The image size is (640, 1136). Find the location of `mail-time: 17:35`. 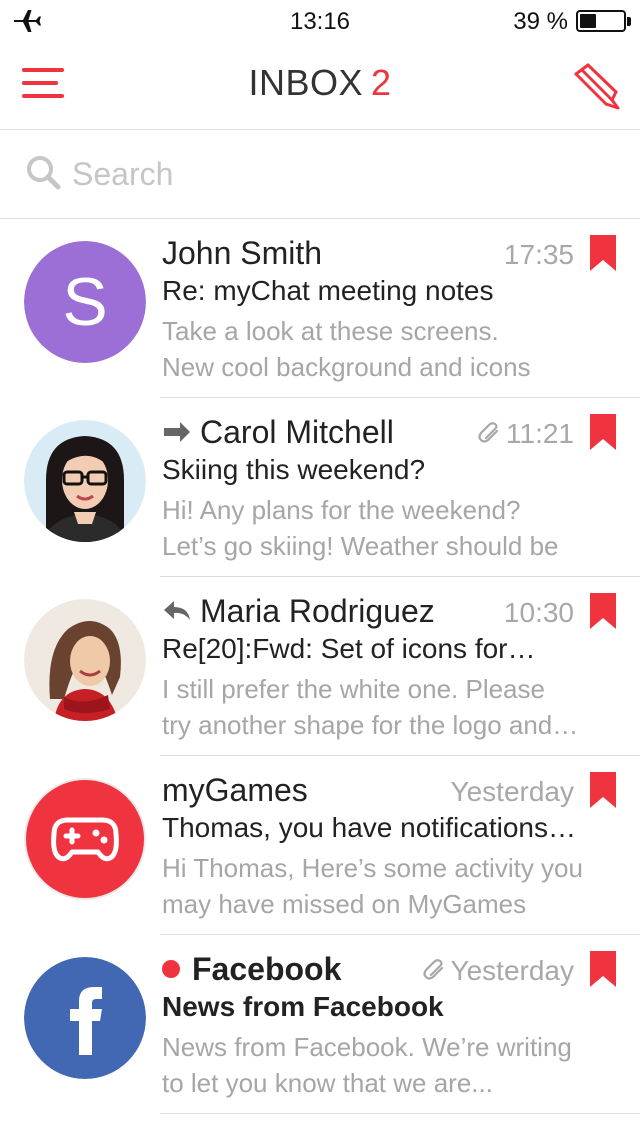

mail-time: 17:35 is located at coordinates (538, 254).